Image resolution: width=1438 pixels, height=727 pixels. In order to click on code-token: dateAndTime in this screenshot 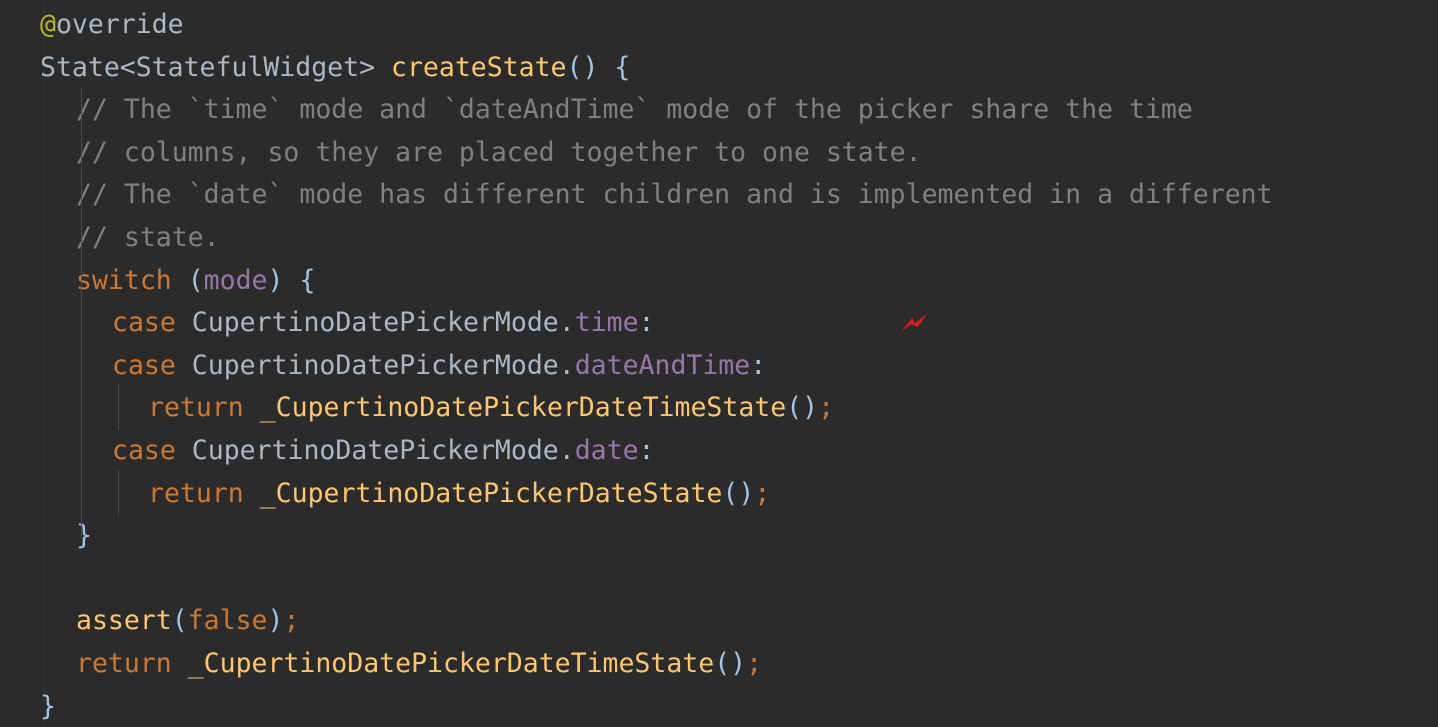, I will do `click(662, 365)`.